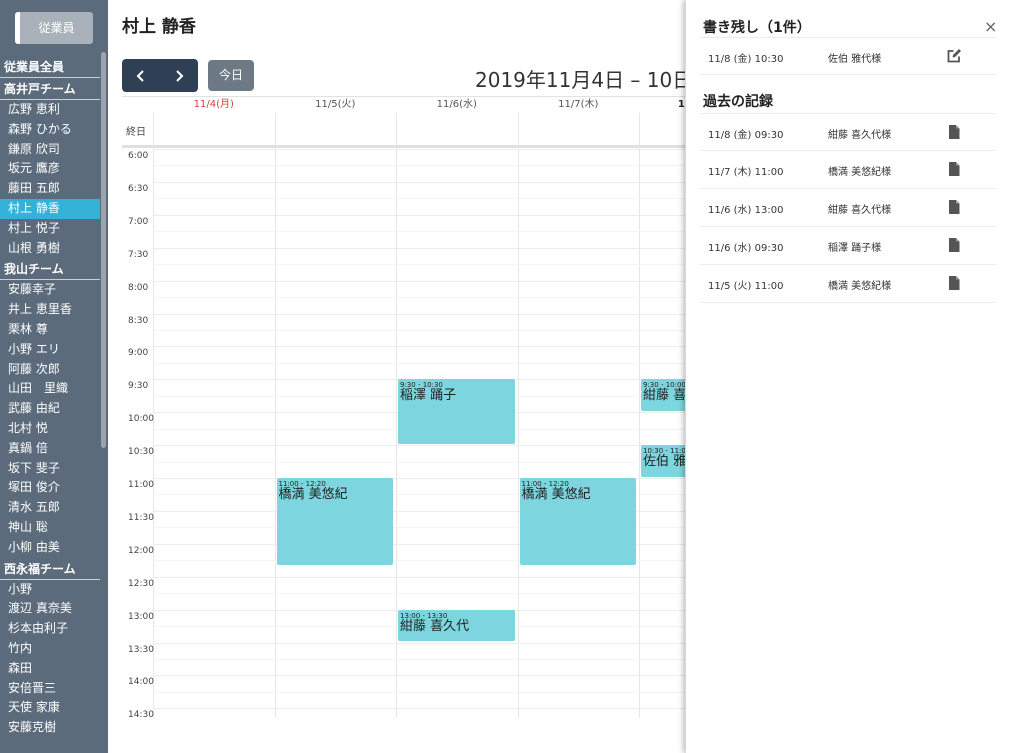  Describe the element at coordinates (738, 102) in the screenshot. I see `past-records-title: 過去の記録` at that location.